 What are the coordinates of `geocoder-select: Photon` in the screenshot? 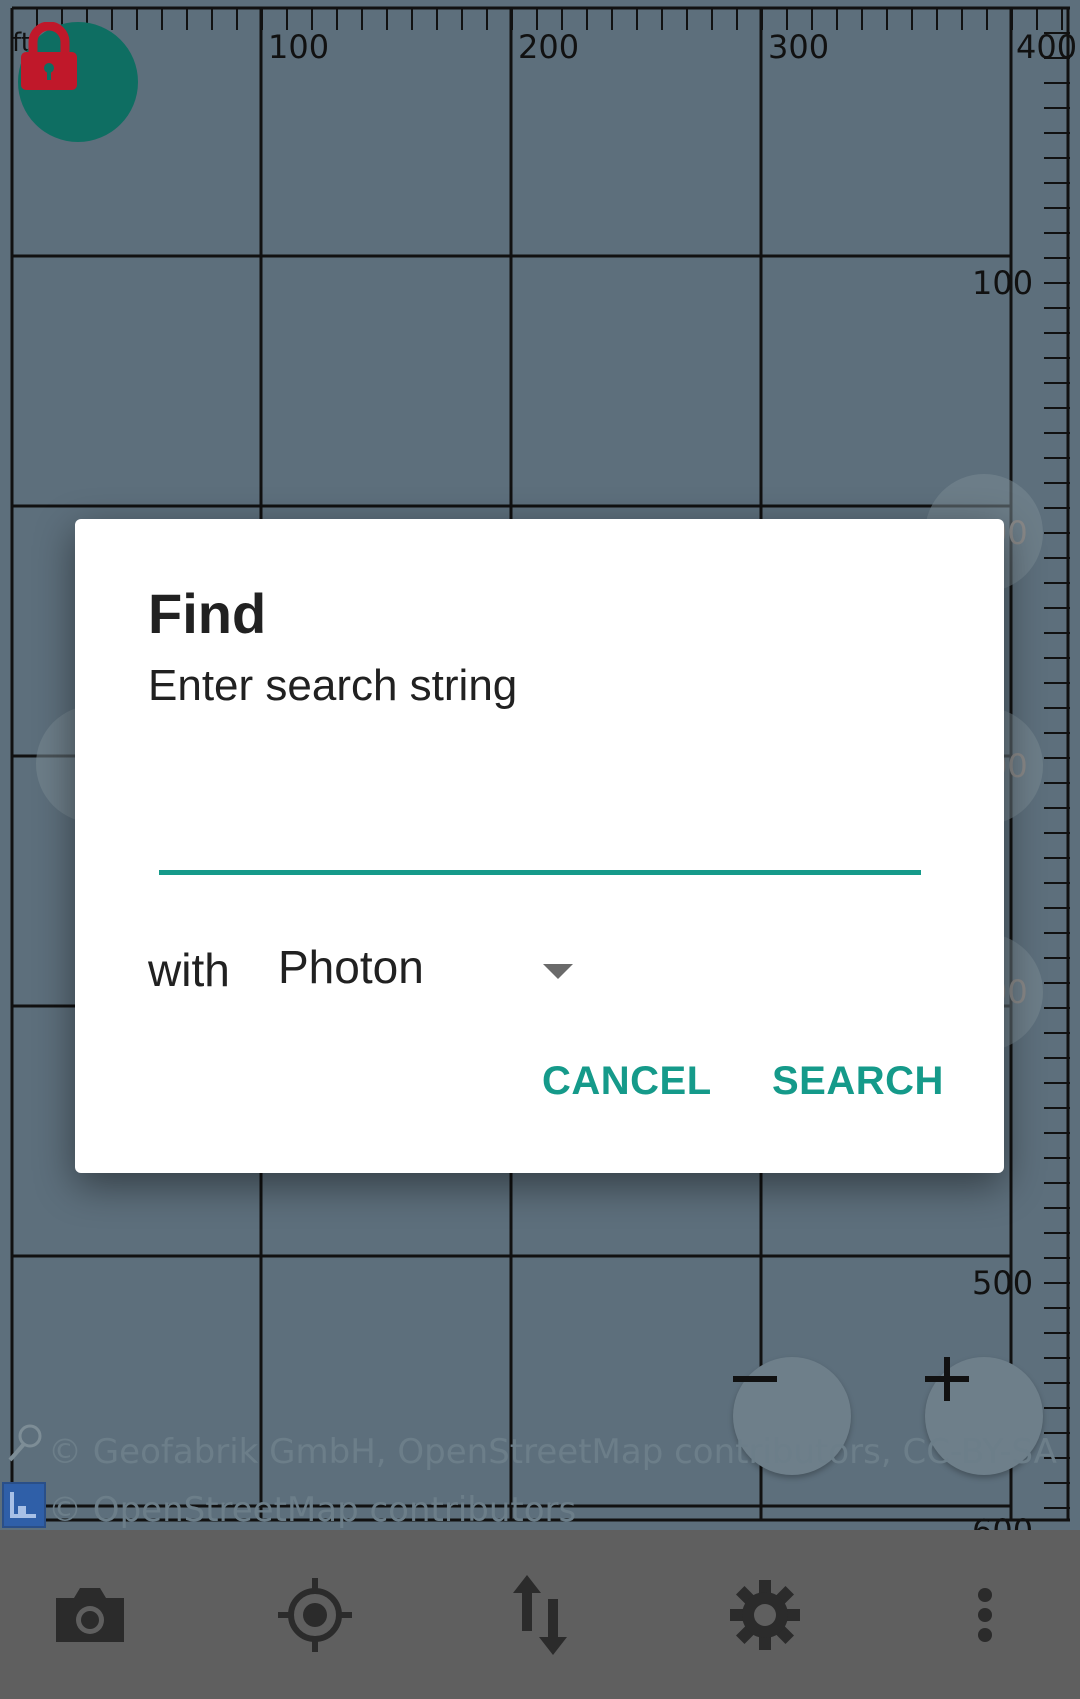 It's located at (425, 967).